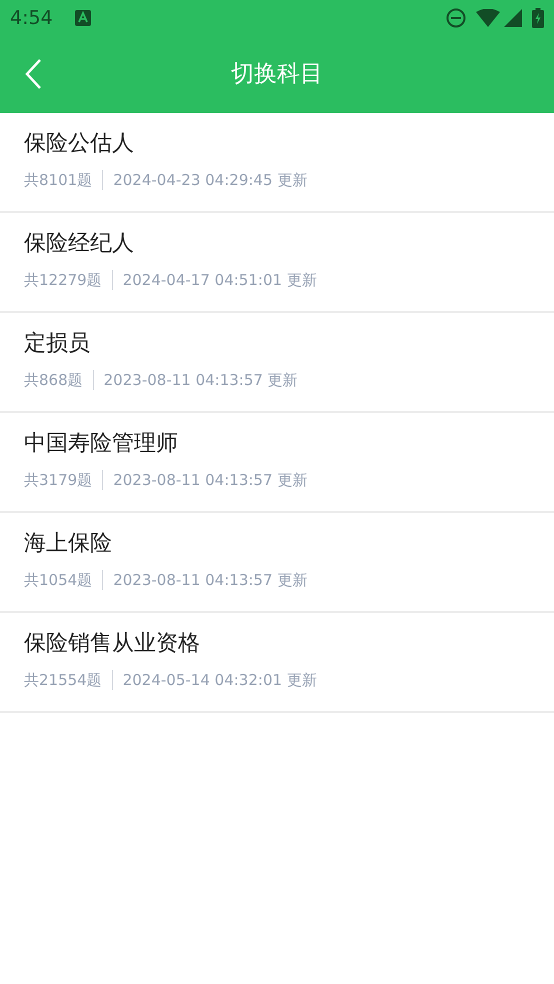 This screenshot has width=554, height=984. What do you see at coordinates (33, 74) in the screenshot?
I see `back-icon` at bounding box center [33, 74].